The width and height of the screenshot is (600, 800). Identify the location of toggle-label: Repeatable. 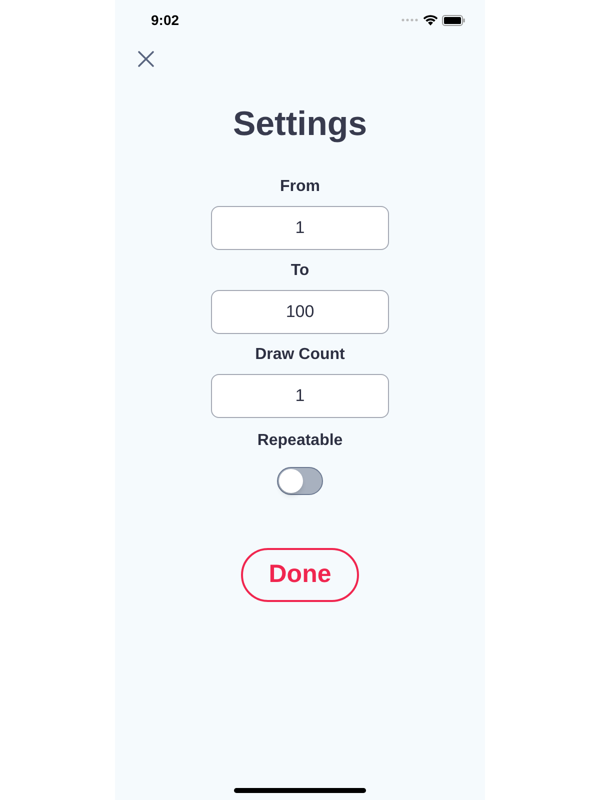
(300, 441).